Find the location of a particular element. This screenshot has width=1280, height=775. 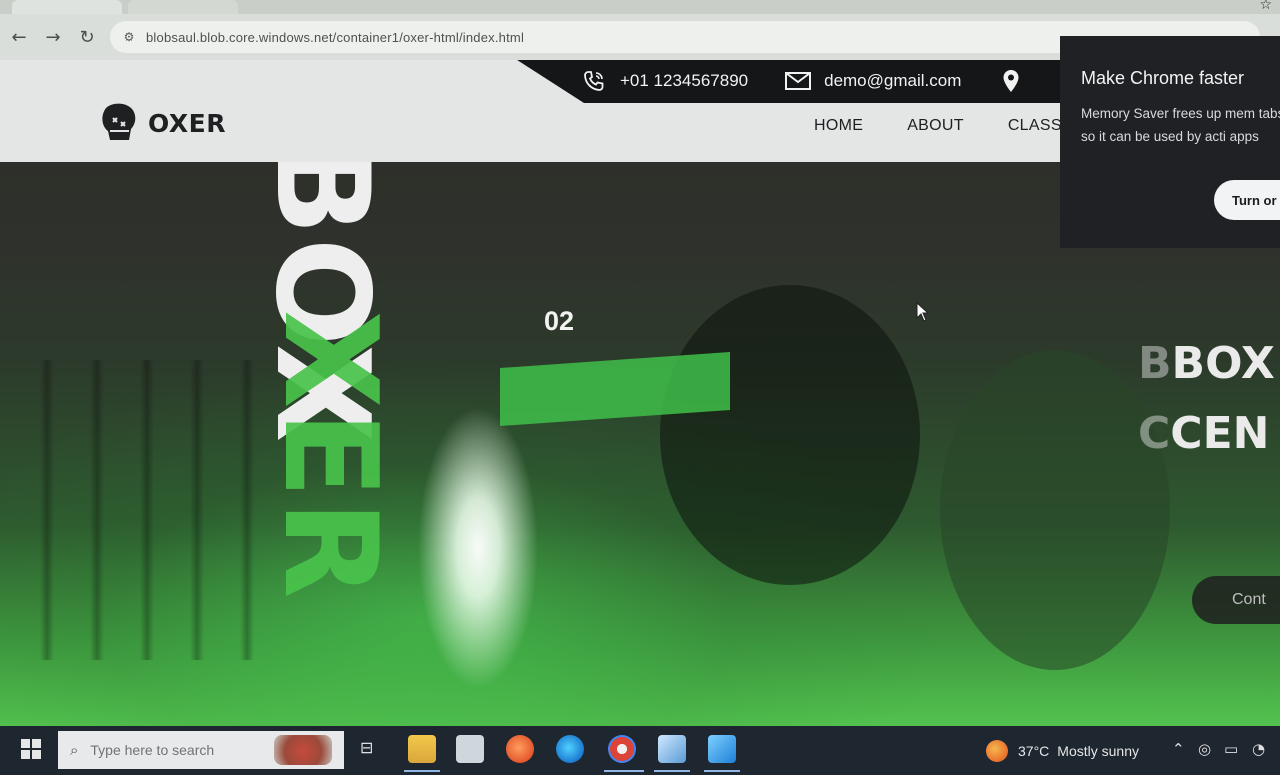

firefox-icon is located at coordinates (520, 749).